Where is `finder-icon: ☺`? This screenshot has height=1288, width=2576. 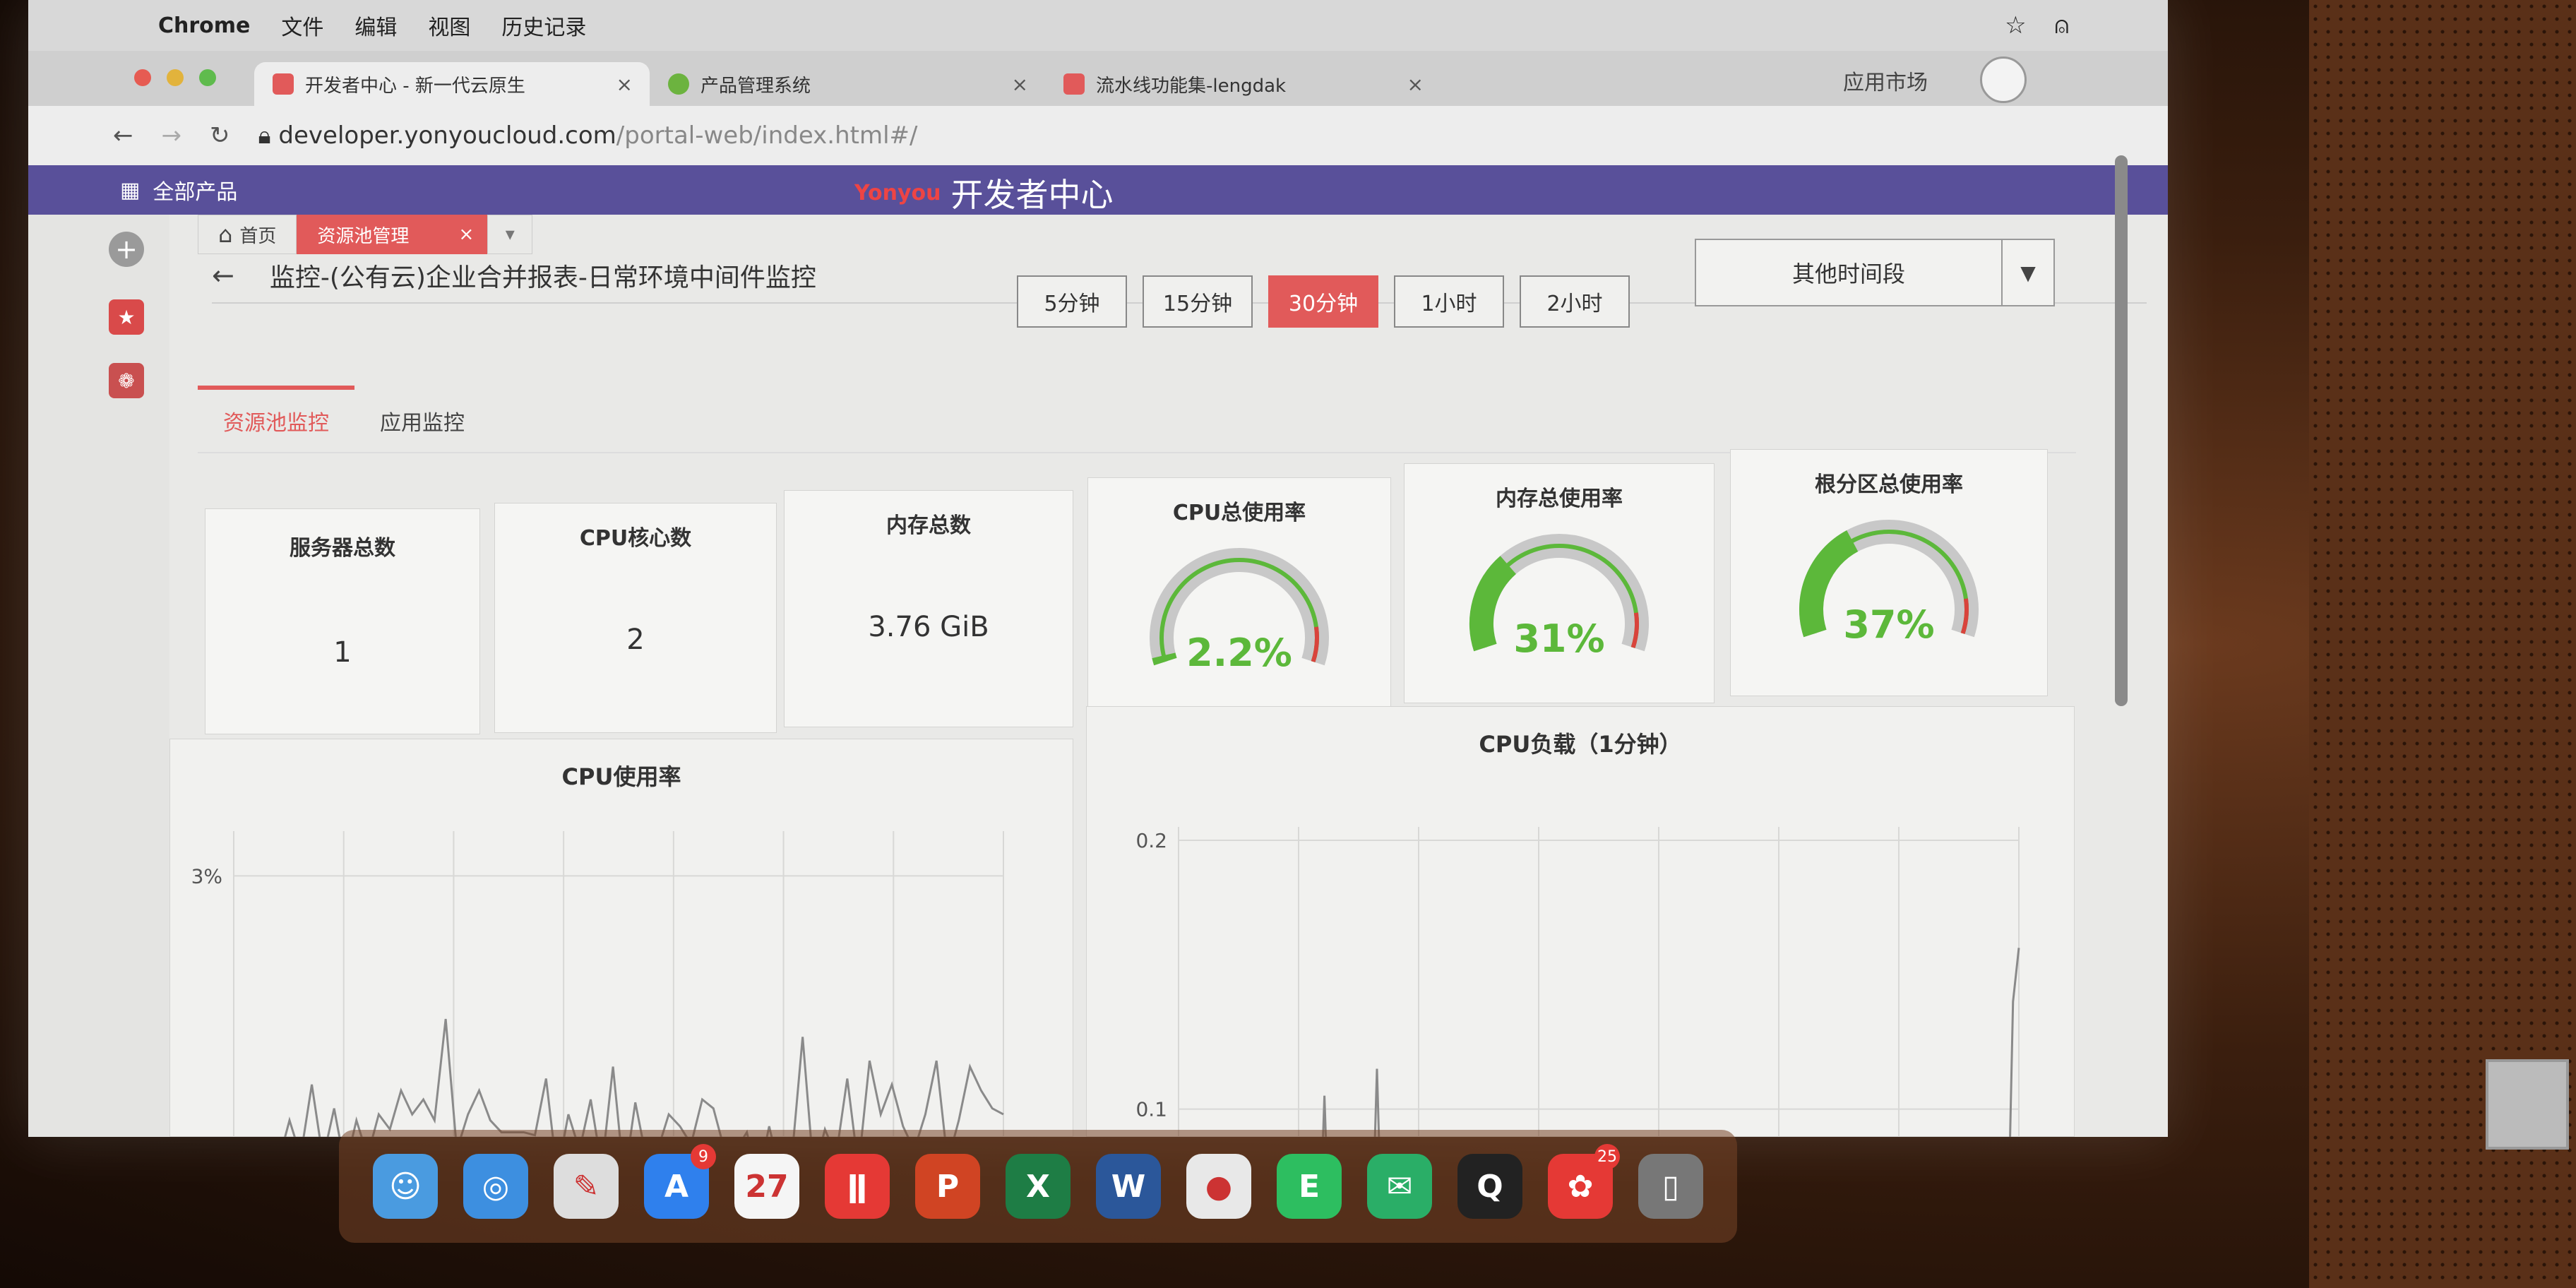
finder-icon: ☺ is located at coordinates (405, 1186).